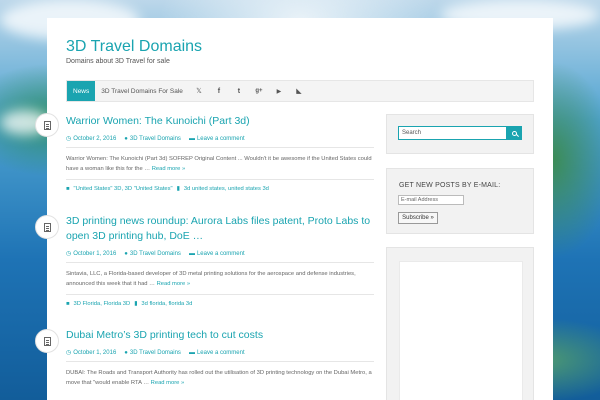  I want to click on tumblr-icon: t, so click(239, 91).